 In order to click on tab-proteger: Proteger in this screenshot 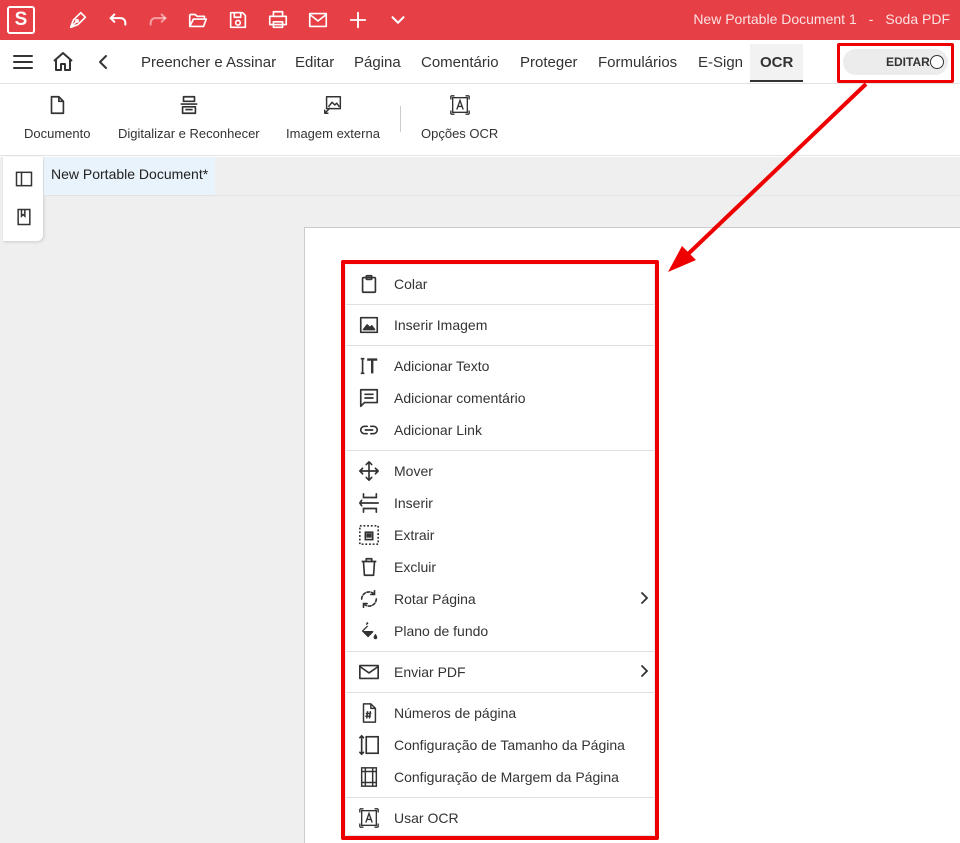, I will do `click(549, 62)`.